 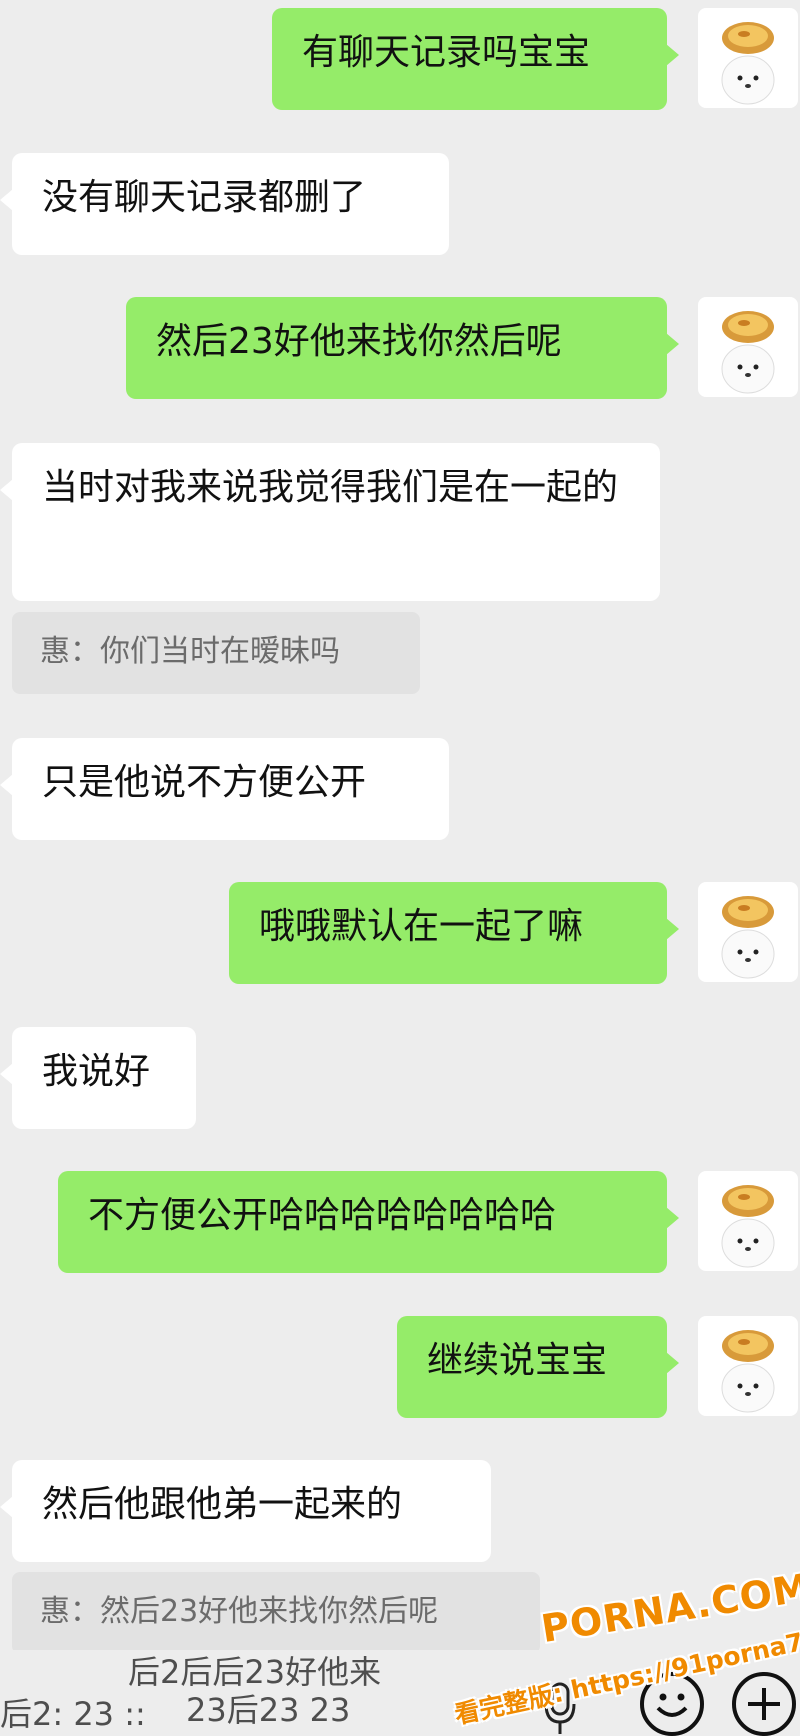 What do you see at coordinates (254, 1672) in the screenshot?
I see `input-draft-line: 后2后后23好他来` at bounding box center [254, 1672].